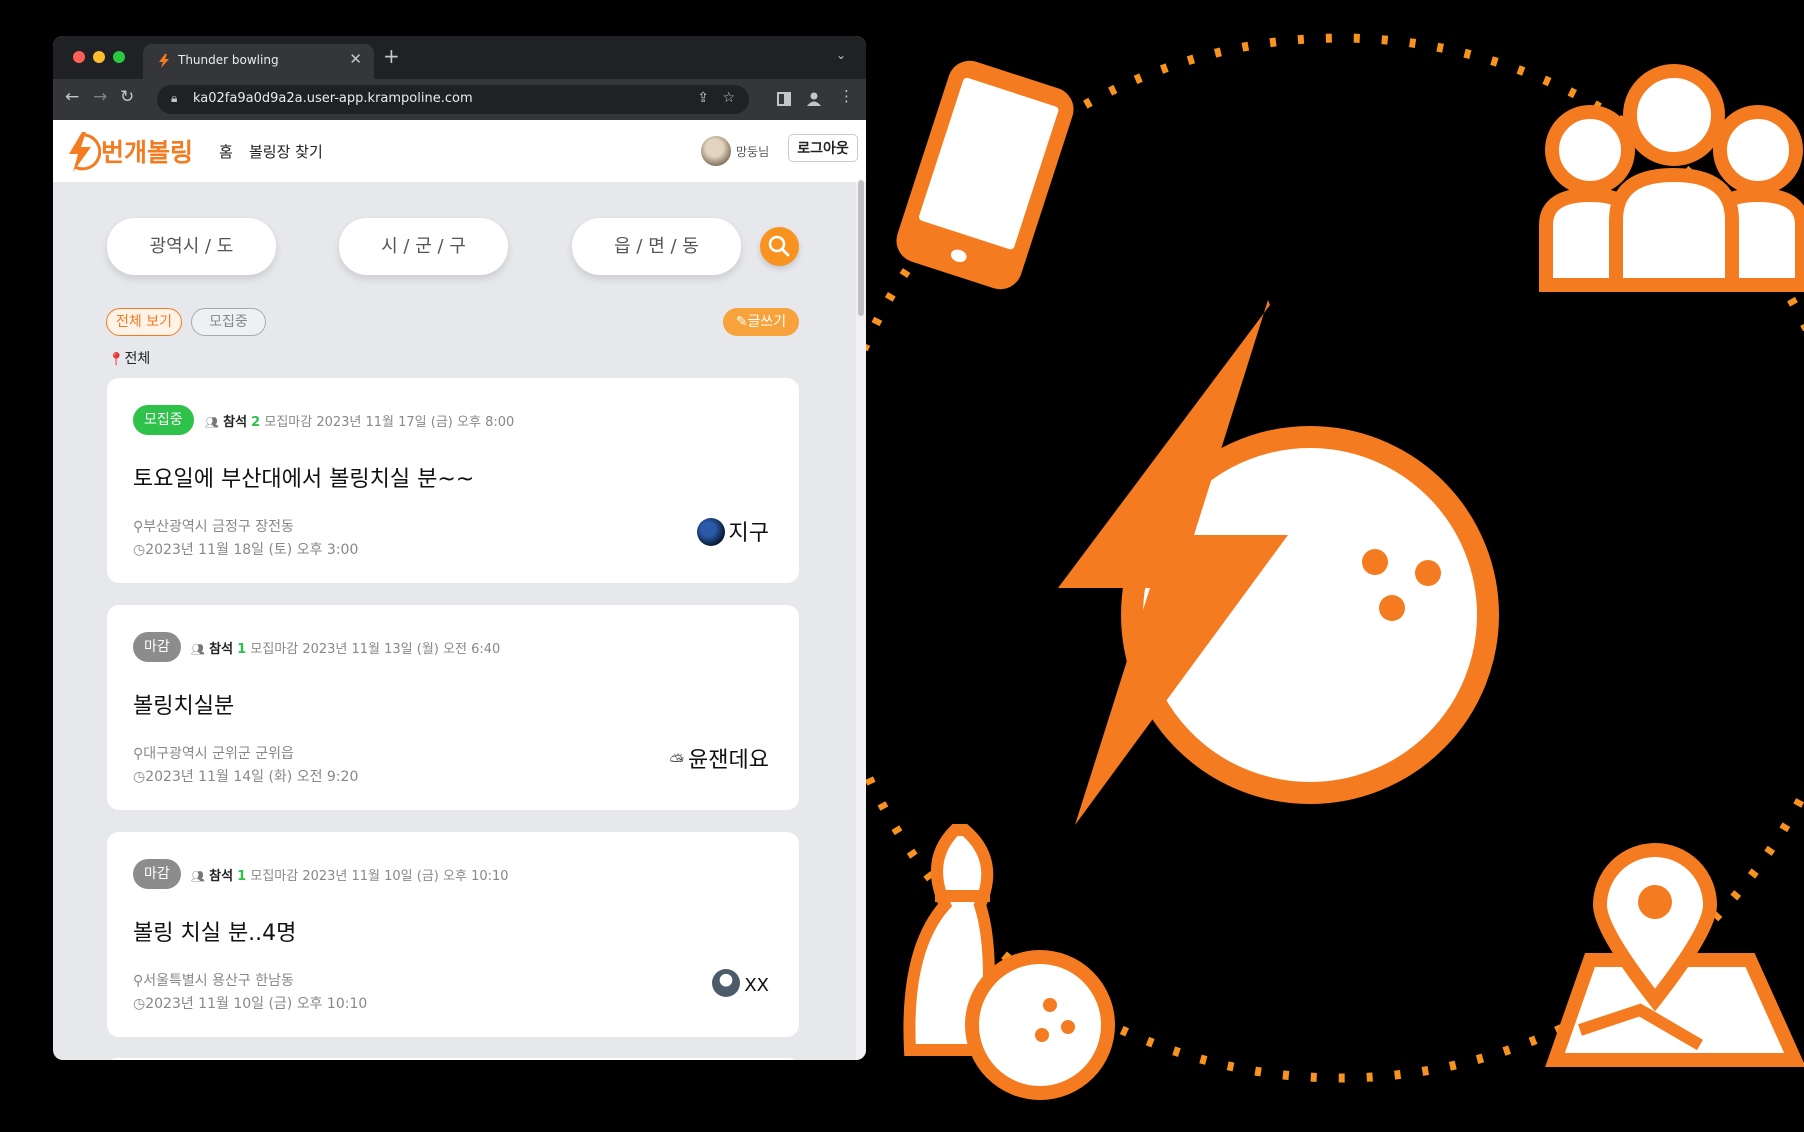 The height and width of the screenshot is (1132, 1804). What do you see at coordinates (127, 97) in the screenshot?
I see `reload-icon: ↻` at bounding box center [127, 97].